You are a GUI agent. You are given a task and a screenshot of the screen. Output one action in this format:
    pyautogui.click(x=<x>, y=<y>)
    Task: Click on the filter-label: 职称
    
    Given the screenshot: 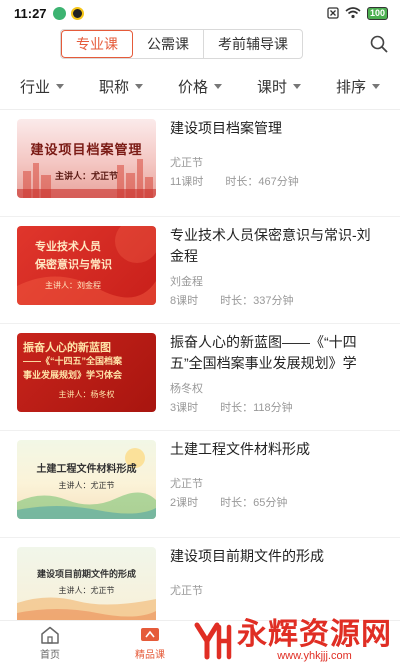 What is the action you would take?
    pyautogui.click(x=113, y=87)
    